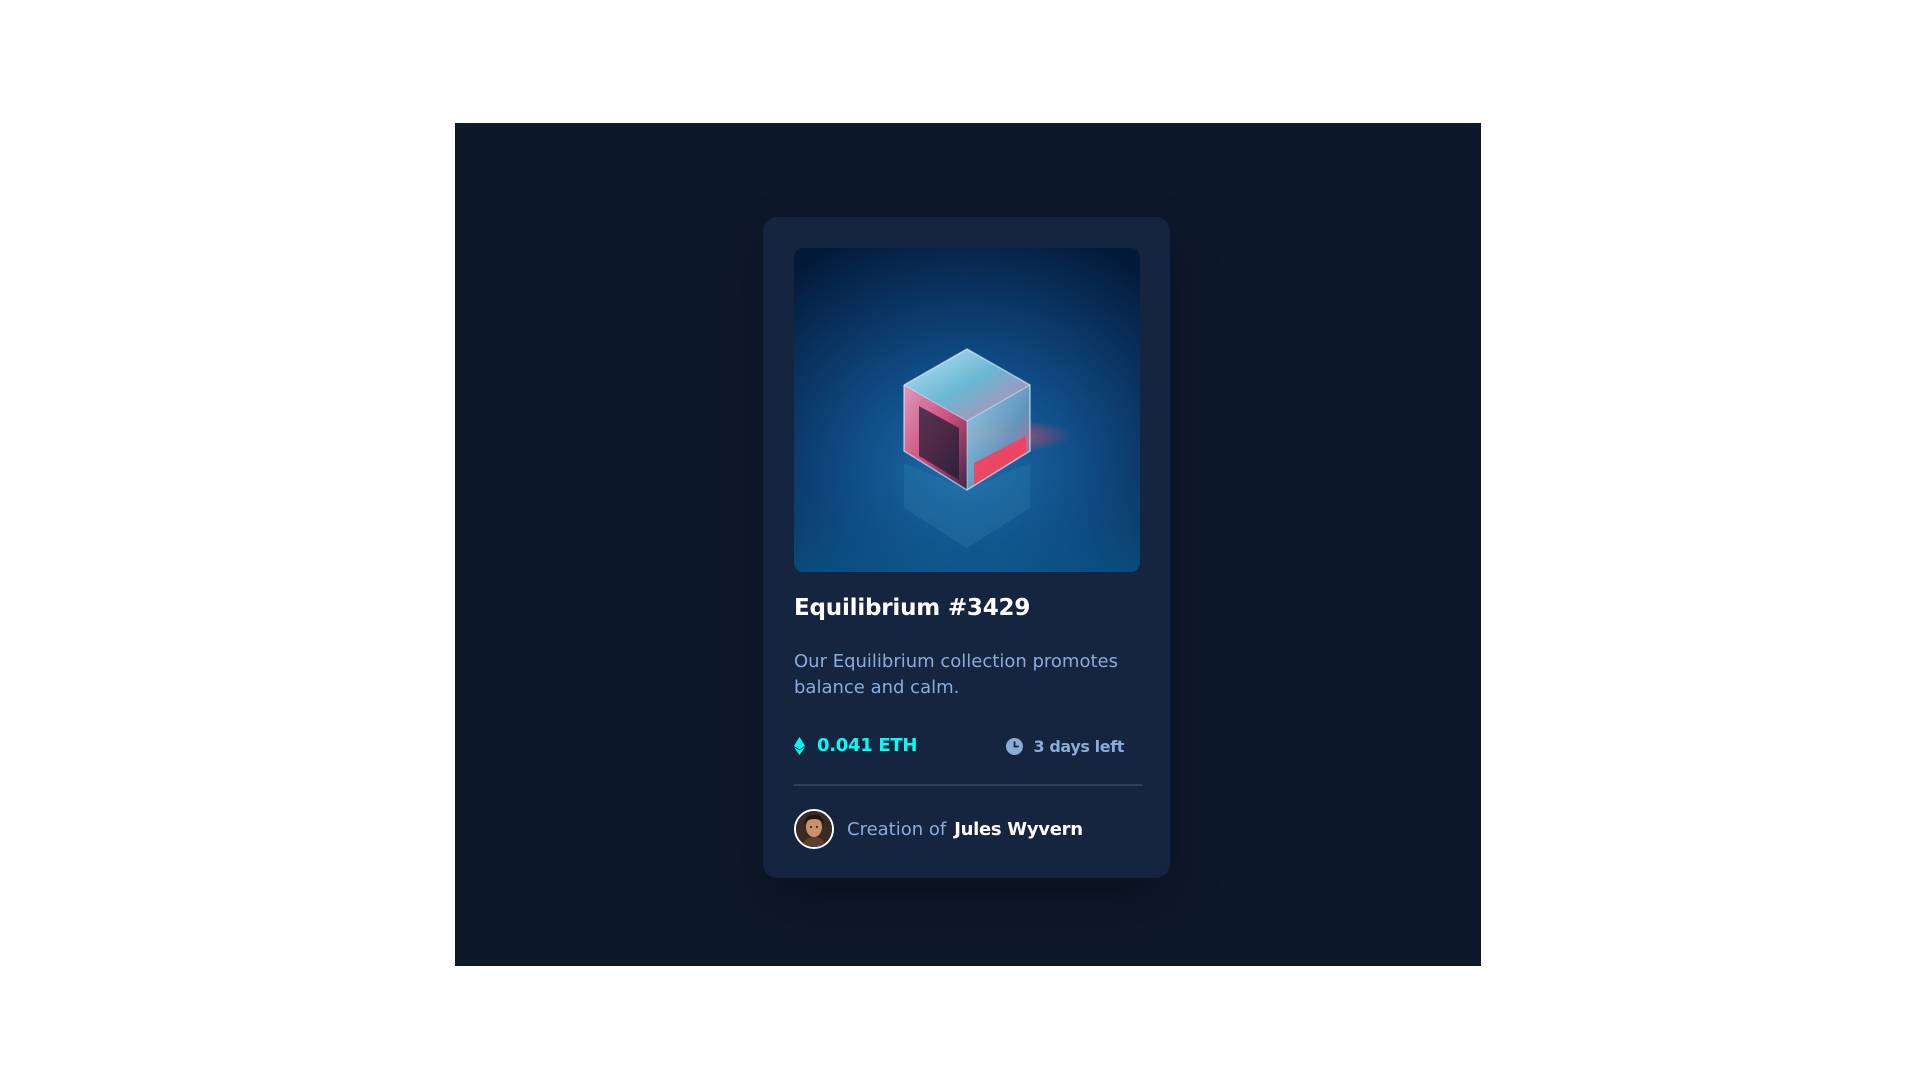 The height and width of the screenshot is (1080, 1920). What do you see at coordinates (1078, 746) in the screenshot?
I see `time-left-value: 3 days left` at bounding box center [1078, 746].